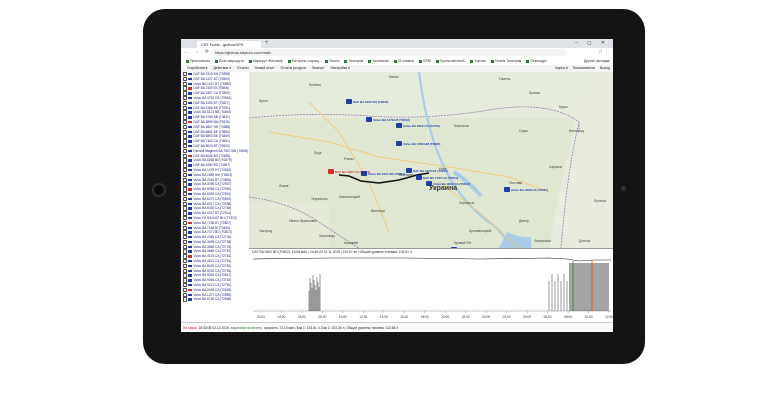 The height and width of the screenshot is (400, 768). I want to click on menu-item-right: Карты ▾, so click(561, 68).